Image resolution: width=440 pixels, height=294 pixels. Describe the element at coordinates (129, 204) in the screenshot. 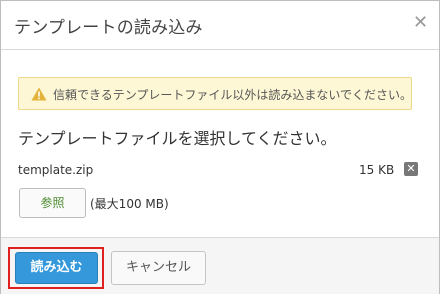

I see `size-limit-note: (最大100 MB)` at that location.